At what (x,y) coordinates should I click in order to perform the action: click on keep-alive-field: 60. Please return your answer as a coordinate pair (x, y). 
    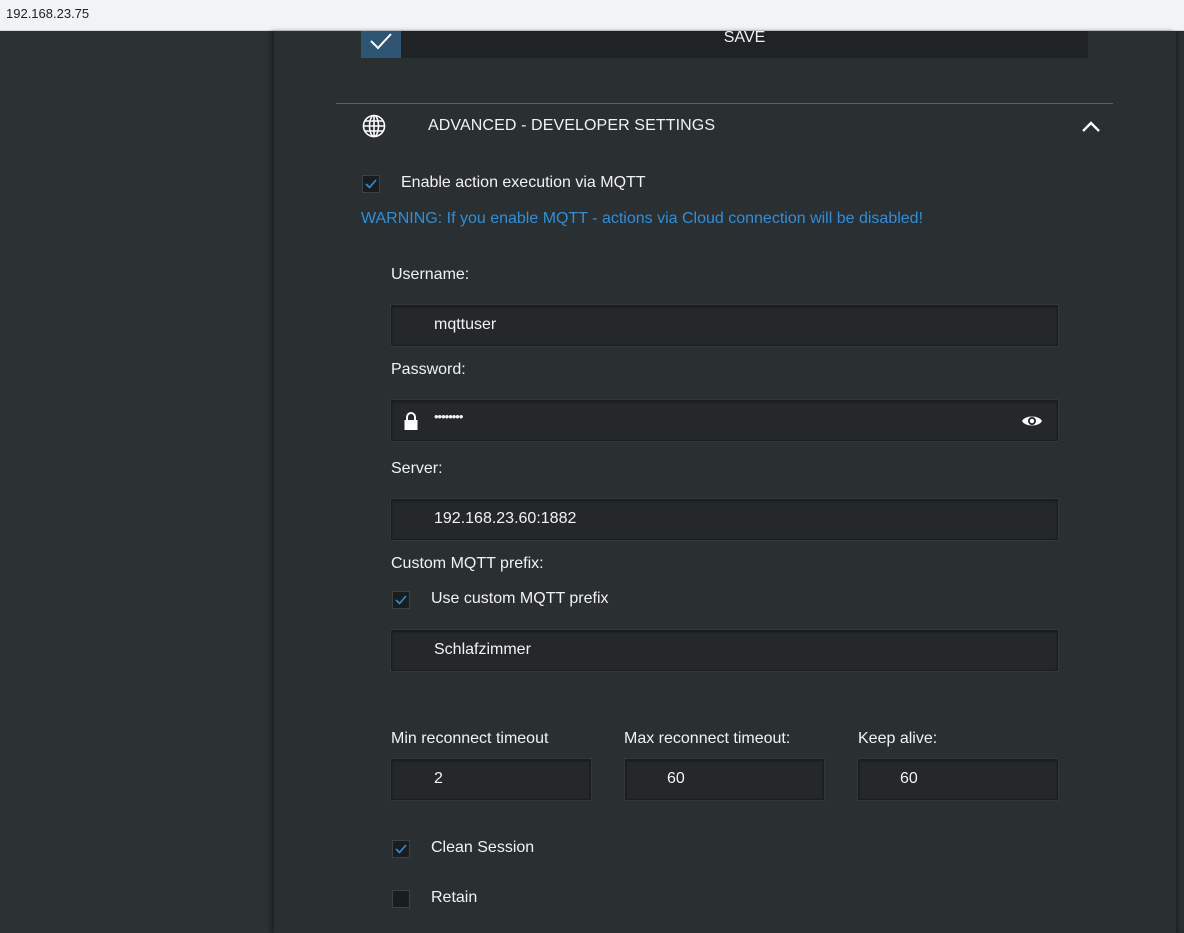
    Looking at the image, I should click on (958, 779).